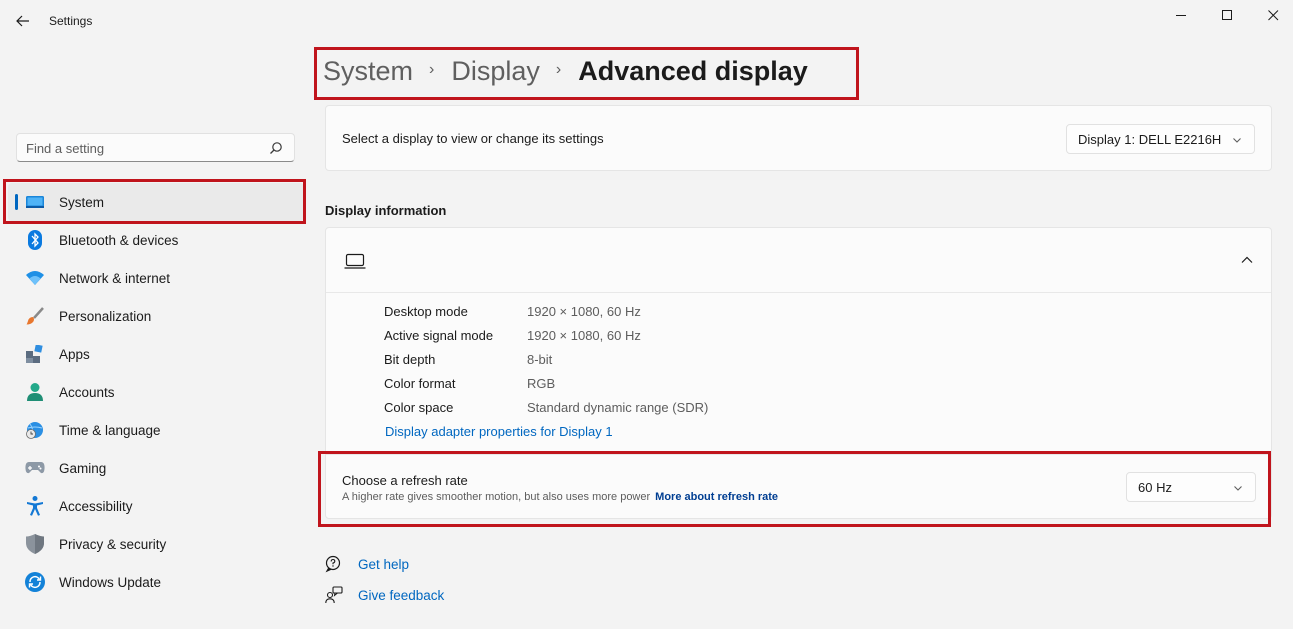 The height and width of the screenshot is (629, 1293). Describe the element at coordinates (74, 354) in the screenshot. I see `sidebar-item-label: Apps` at that location.